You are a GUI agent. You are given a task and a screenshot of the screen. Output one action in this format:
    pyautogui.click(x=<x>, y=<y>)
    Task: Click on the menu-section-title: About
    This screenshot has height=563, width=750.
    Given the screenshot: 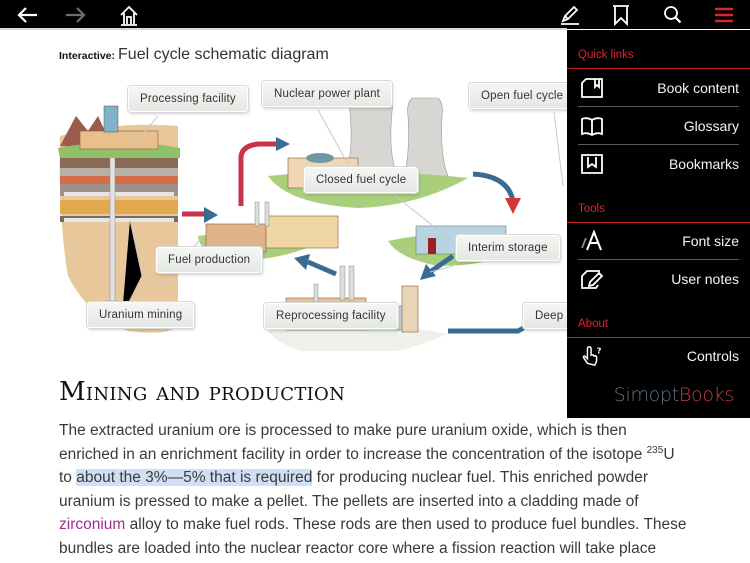 What is the action you would take?
    pyautogui.click(x=593, y=324)
    